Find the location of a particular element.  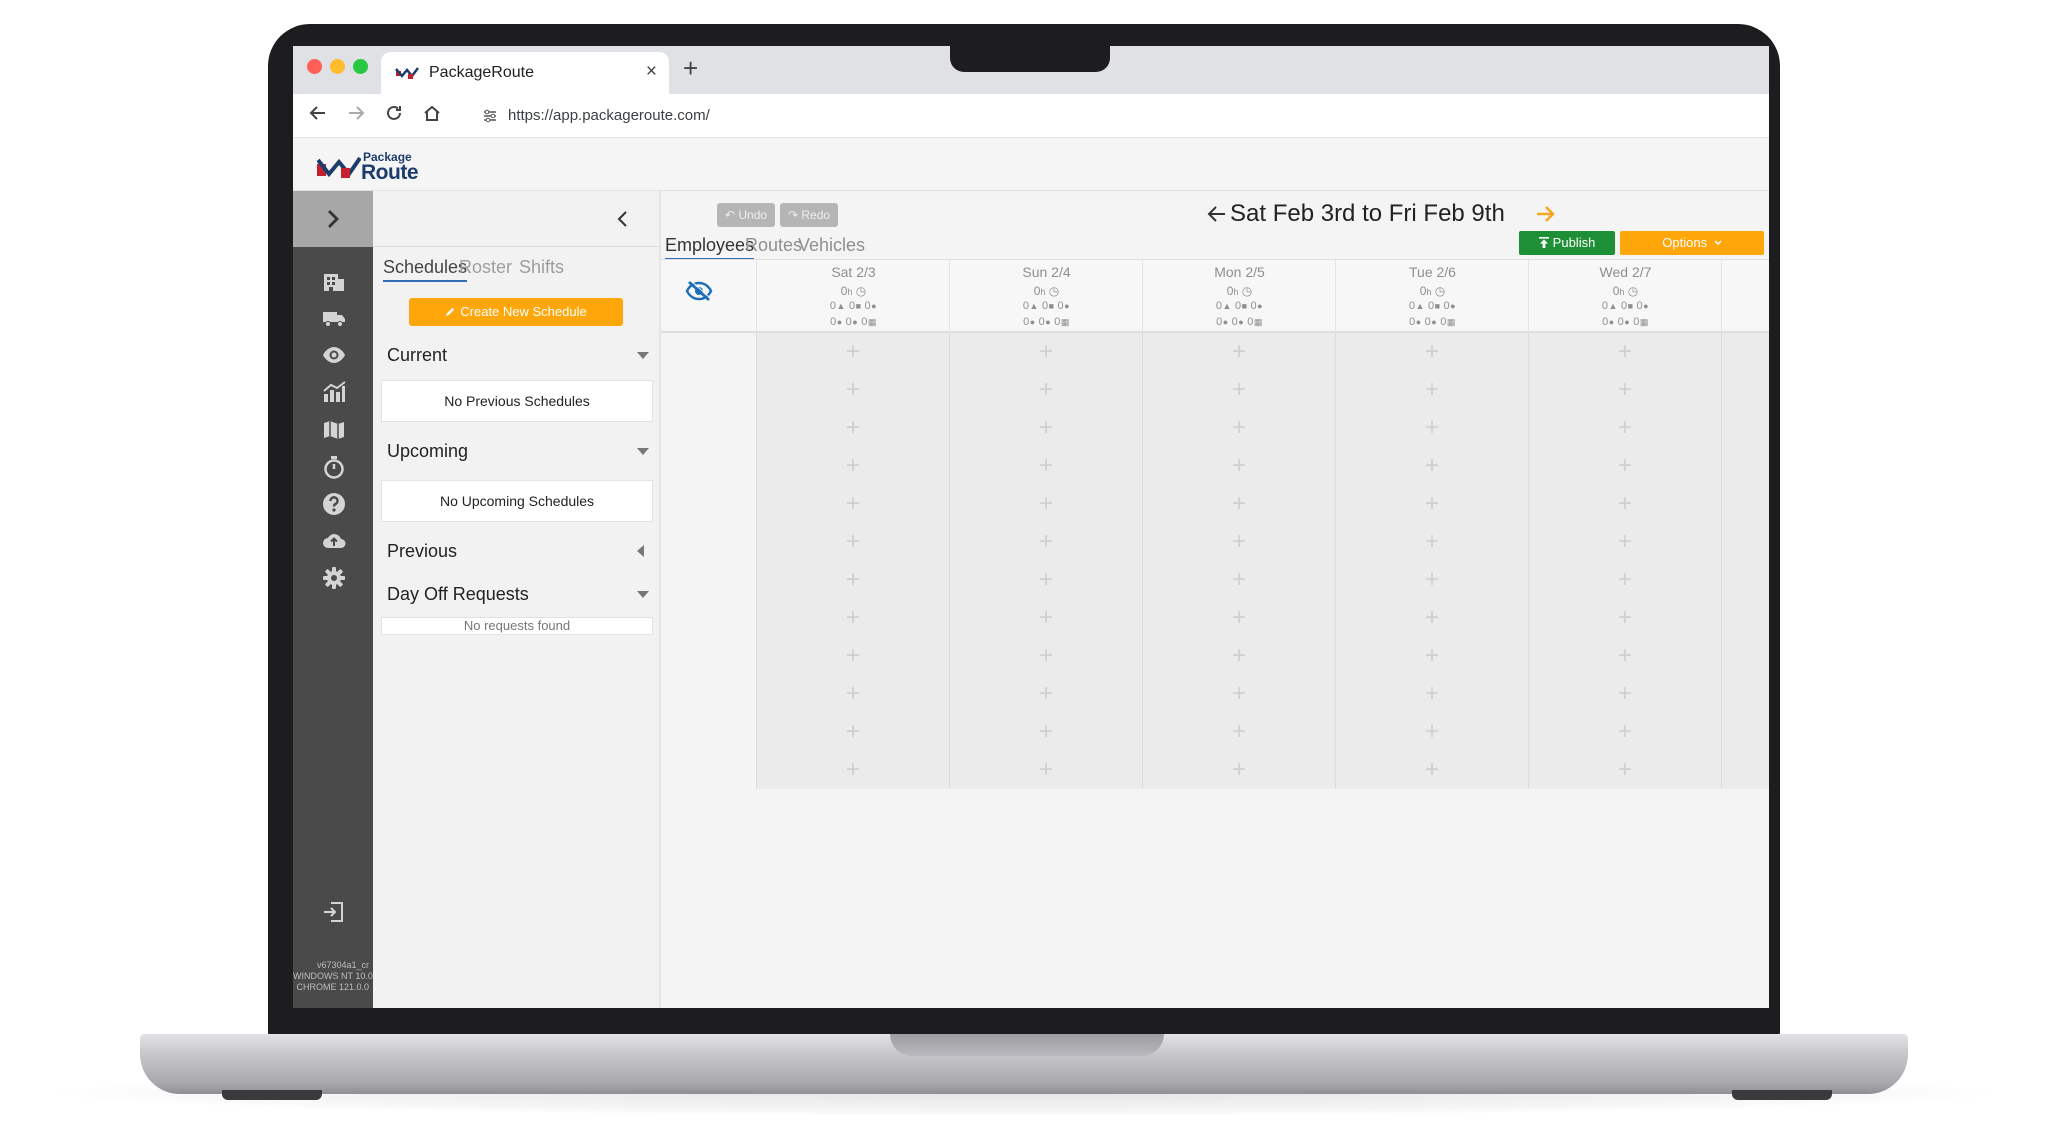

tab-schedules: Schedules is located at coordinates (425, 269).